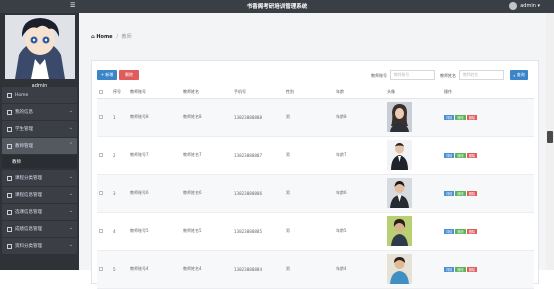  What do you see at coordinates (39, 161) in the screenshot?
I see `sidebar-subitem-teacher: 教师` at bounding box center [39, 161].